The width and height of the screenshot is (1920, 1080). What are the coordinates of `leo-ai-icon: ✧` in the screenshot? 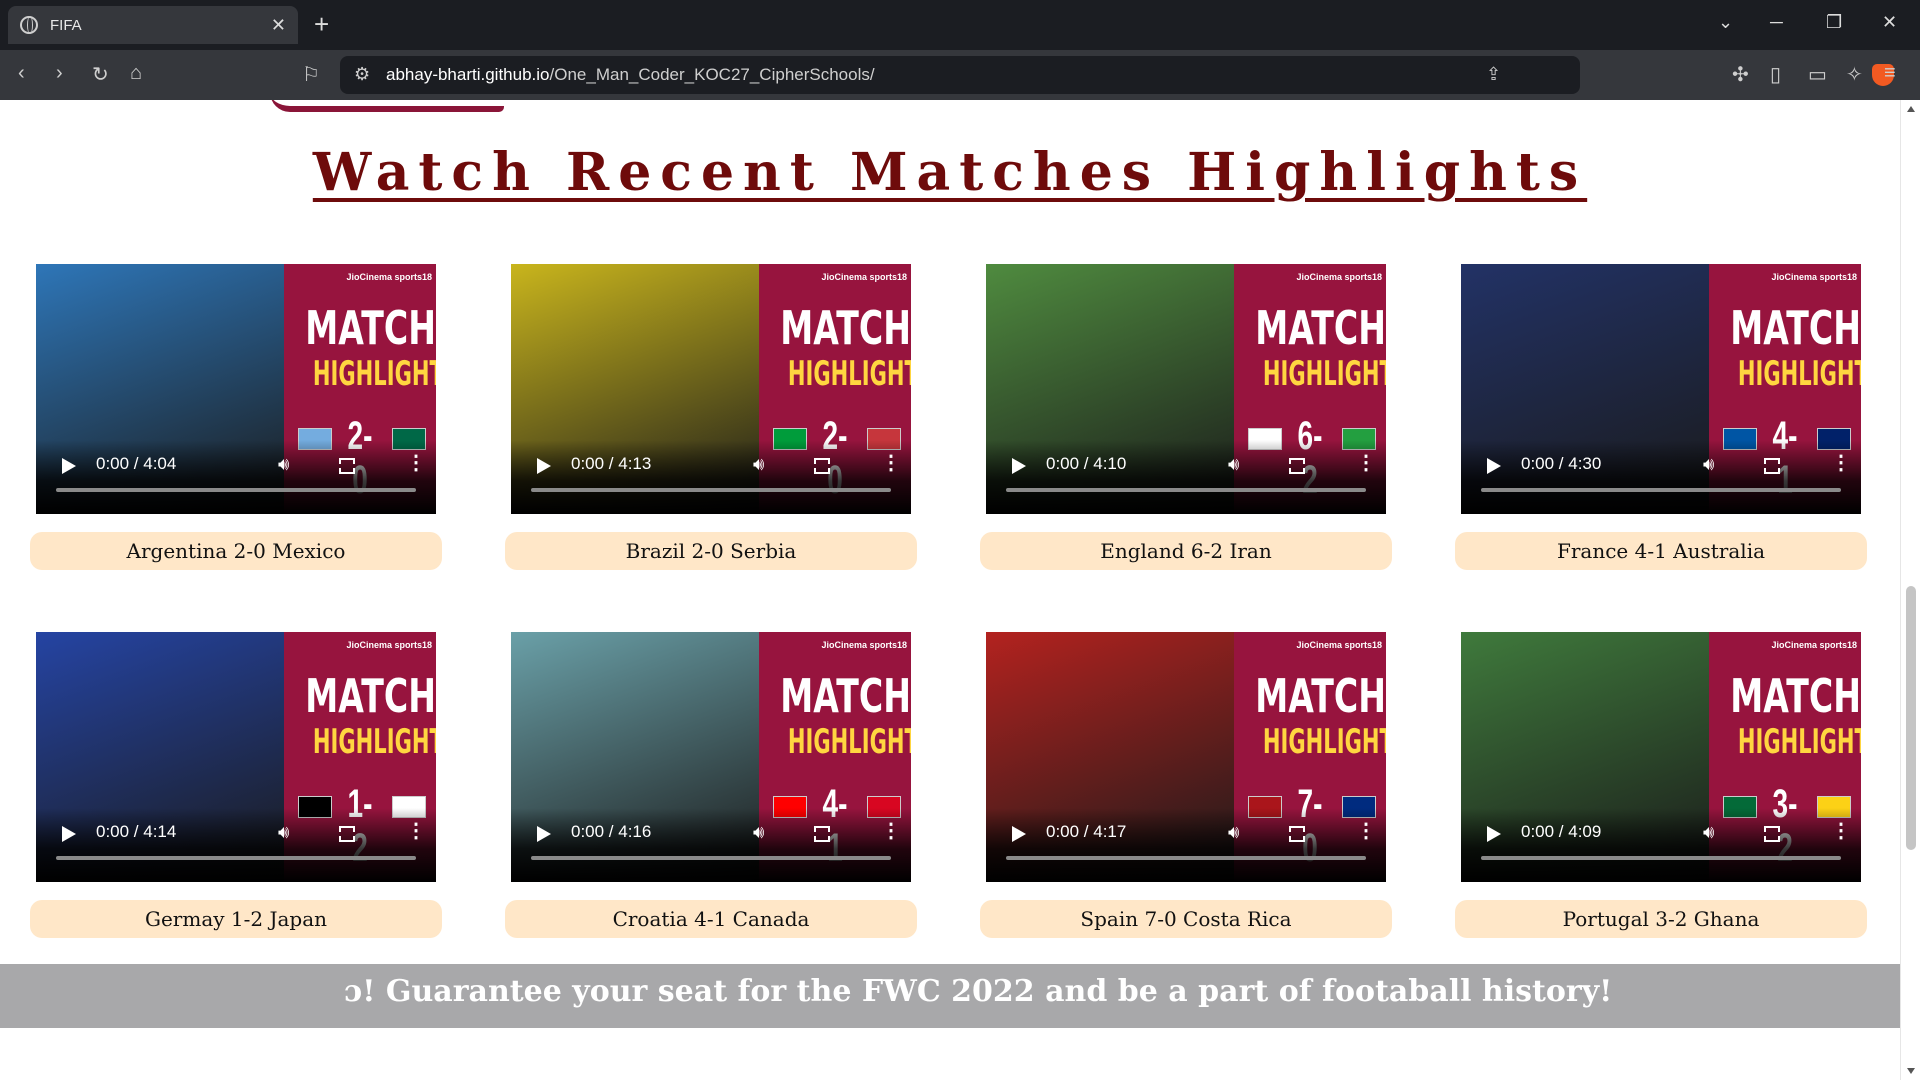 It's located at (1854, 74).